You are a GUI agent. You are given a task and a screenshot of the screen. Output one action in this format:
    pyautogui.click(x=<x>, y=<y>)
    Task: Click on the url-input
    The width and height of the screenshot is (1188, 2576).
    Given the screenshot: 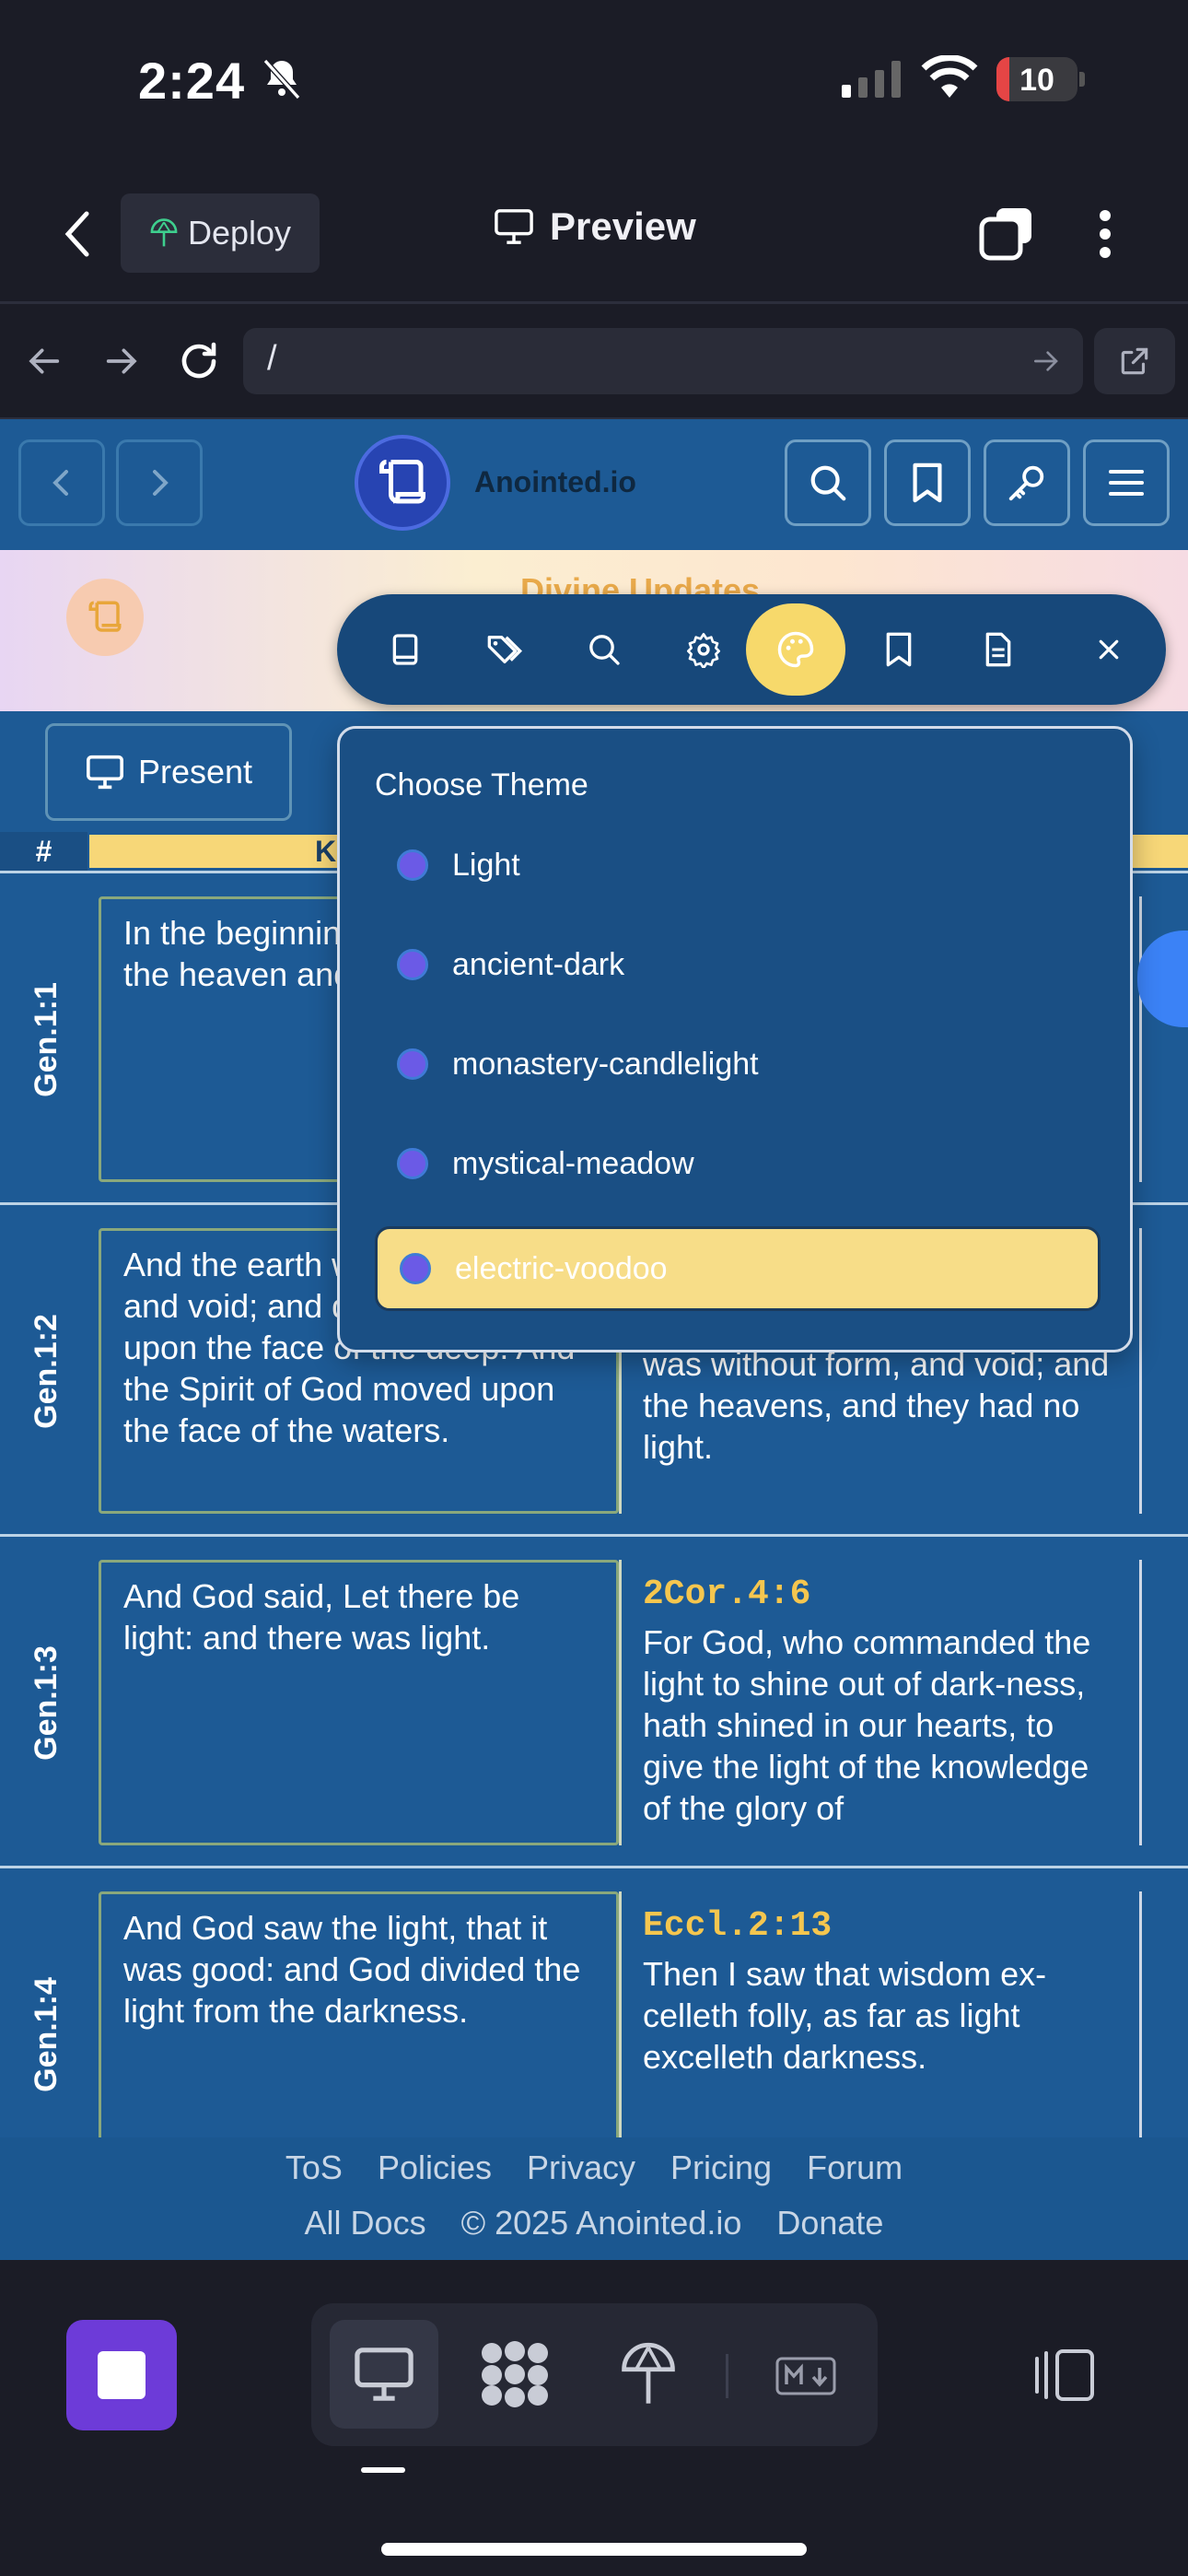 What is the action you would take?
    pyautogui.click(x=663, y=361)
    